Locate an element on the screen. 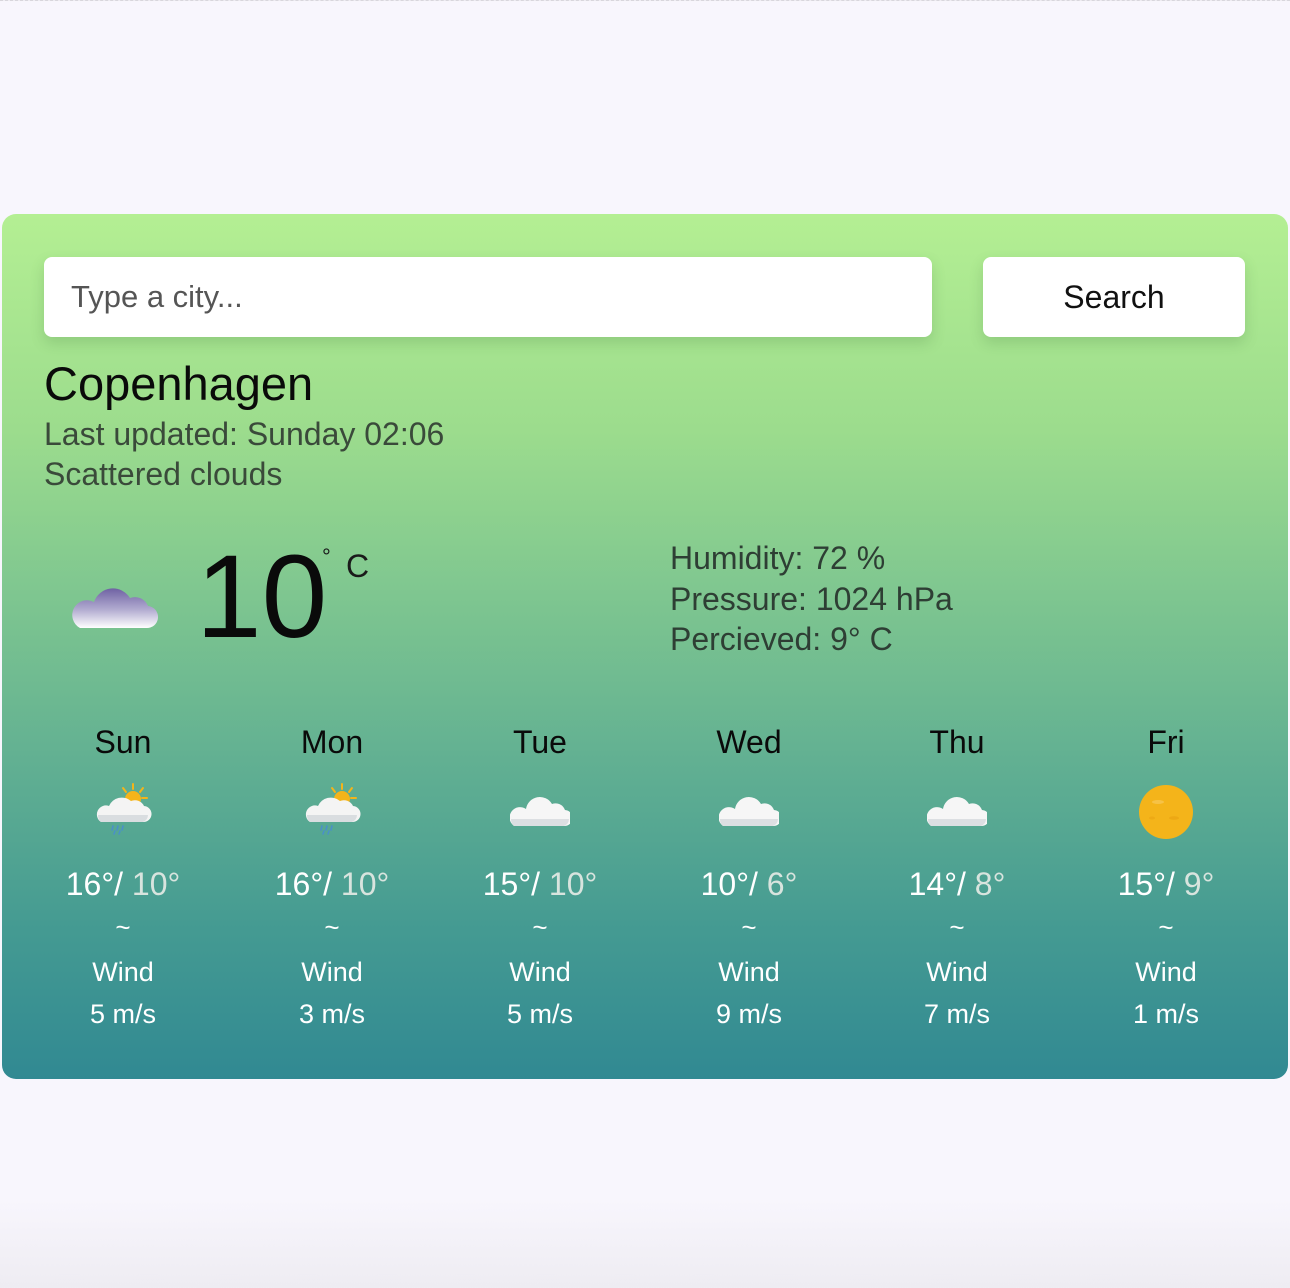 The height and width of the screenshot is (1288, 1290). sun-icon is located at coordinates (1166, 812).